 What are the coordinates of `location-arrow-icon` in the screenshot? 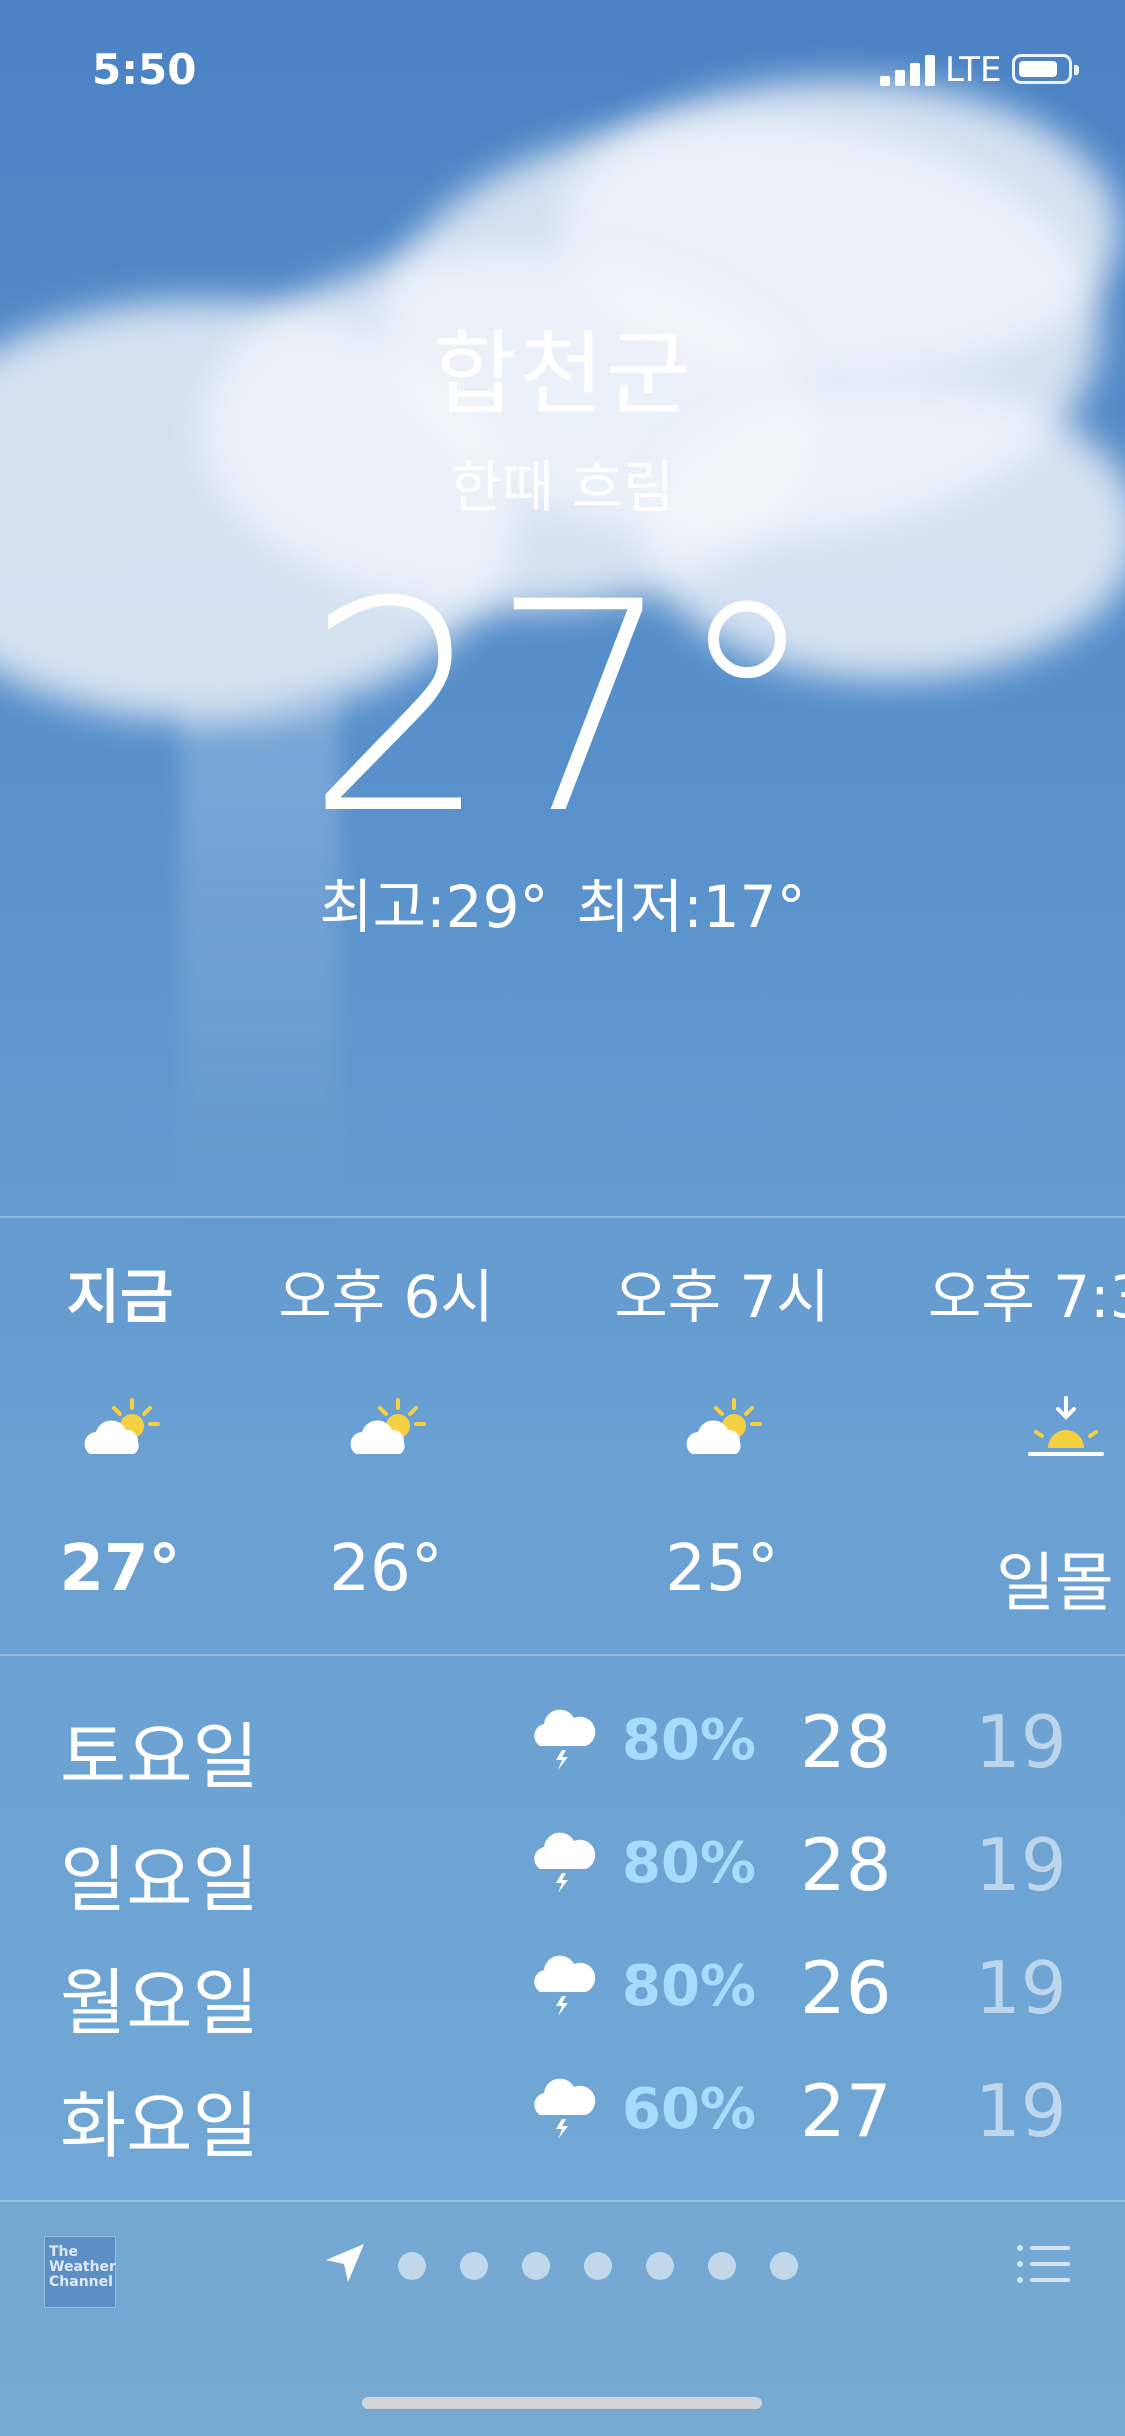 It's located at (345, 2263).